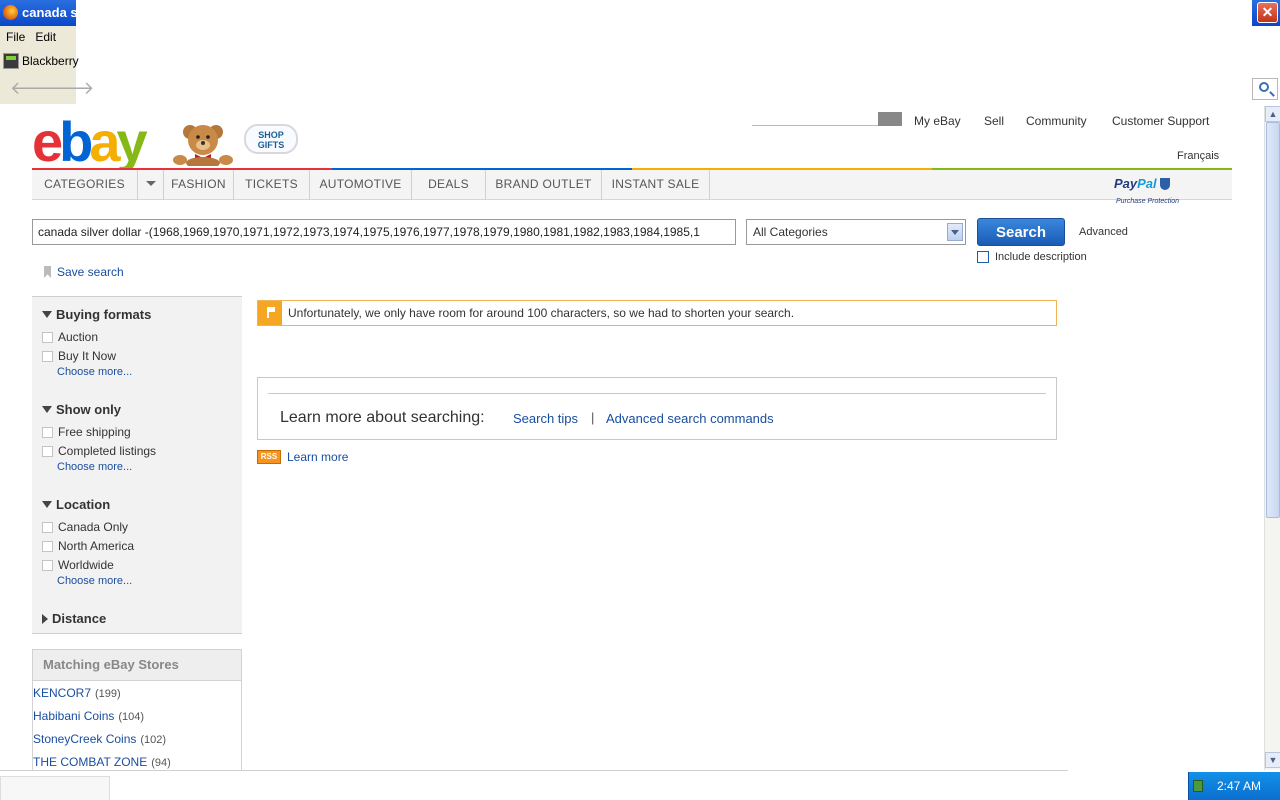  What do you see at coordinates (1272, 114) in the screenshot?
I see `scroll-up-icon: ▲` at bounding box center [1272, 114].